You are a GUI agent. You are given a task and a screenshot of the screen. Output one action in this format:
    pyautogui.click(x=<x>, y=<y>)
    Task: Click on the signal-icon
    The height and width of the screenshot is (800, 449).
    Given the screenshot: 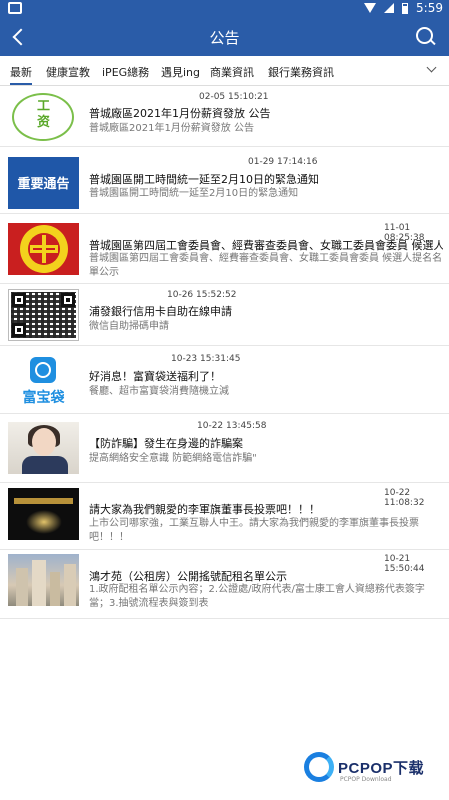 What is the action you would take?
    pyautogui.click(x=389, y=8)
    